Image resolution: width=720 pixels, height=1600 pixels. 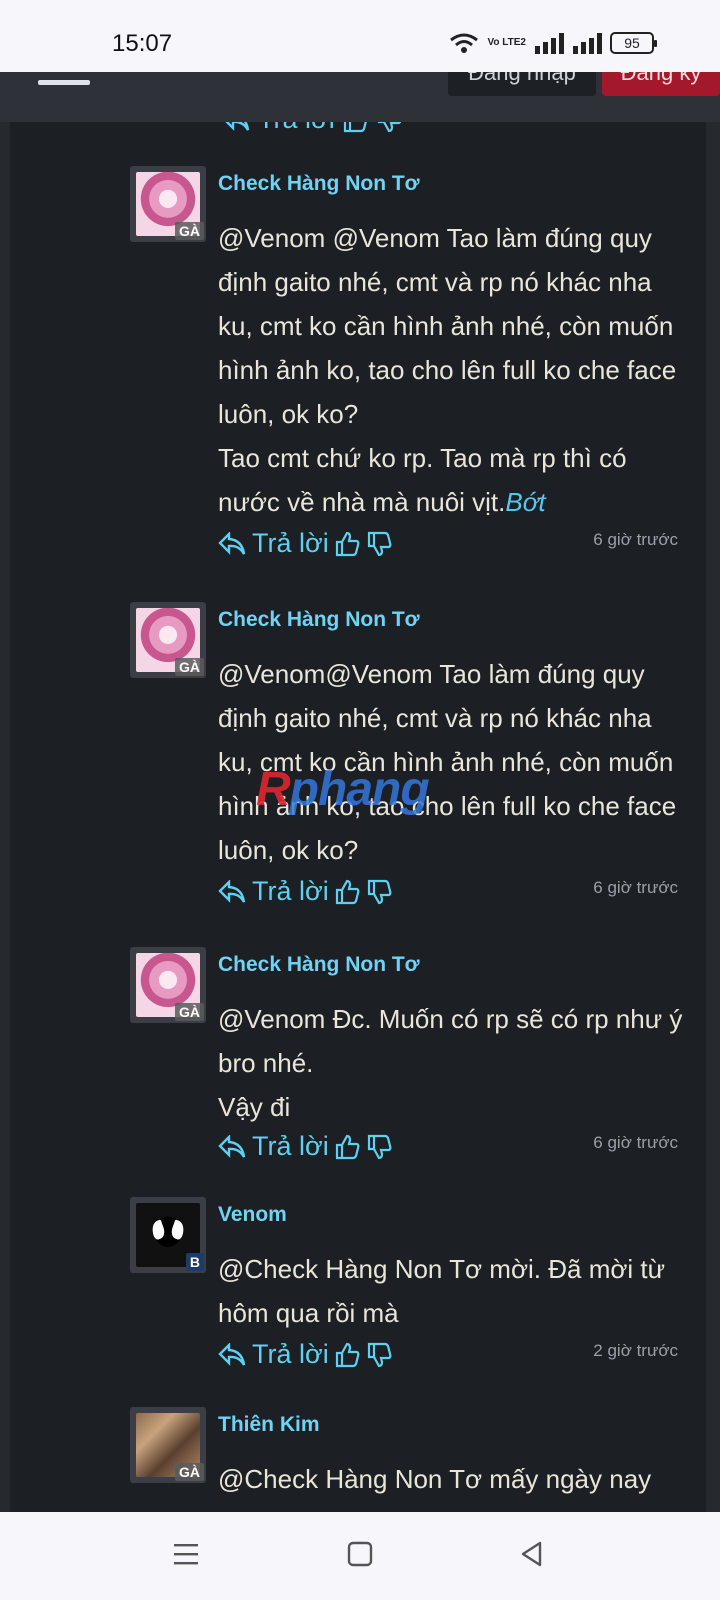 I want to click on timestamp: 2 giờ trước, so click(x=635, y=1350).